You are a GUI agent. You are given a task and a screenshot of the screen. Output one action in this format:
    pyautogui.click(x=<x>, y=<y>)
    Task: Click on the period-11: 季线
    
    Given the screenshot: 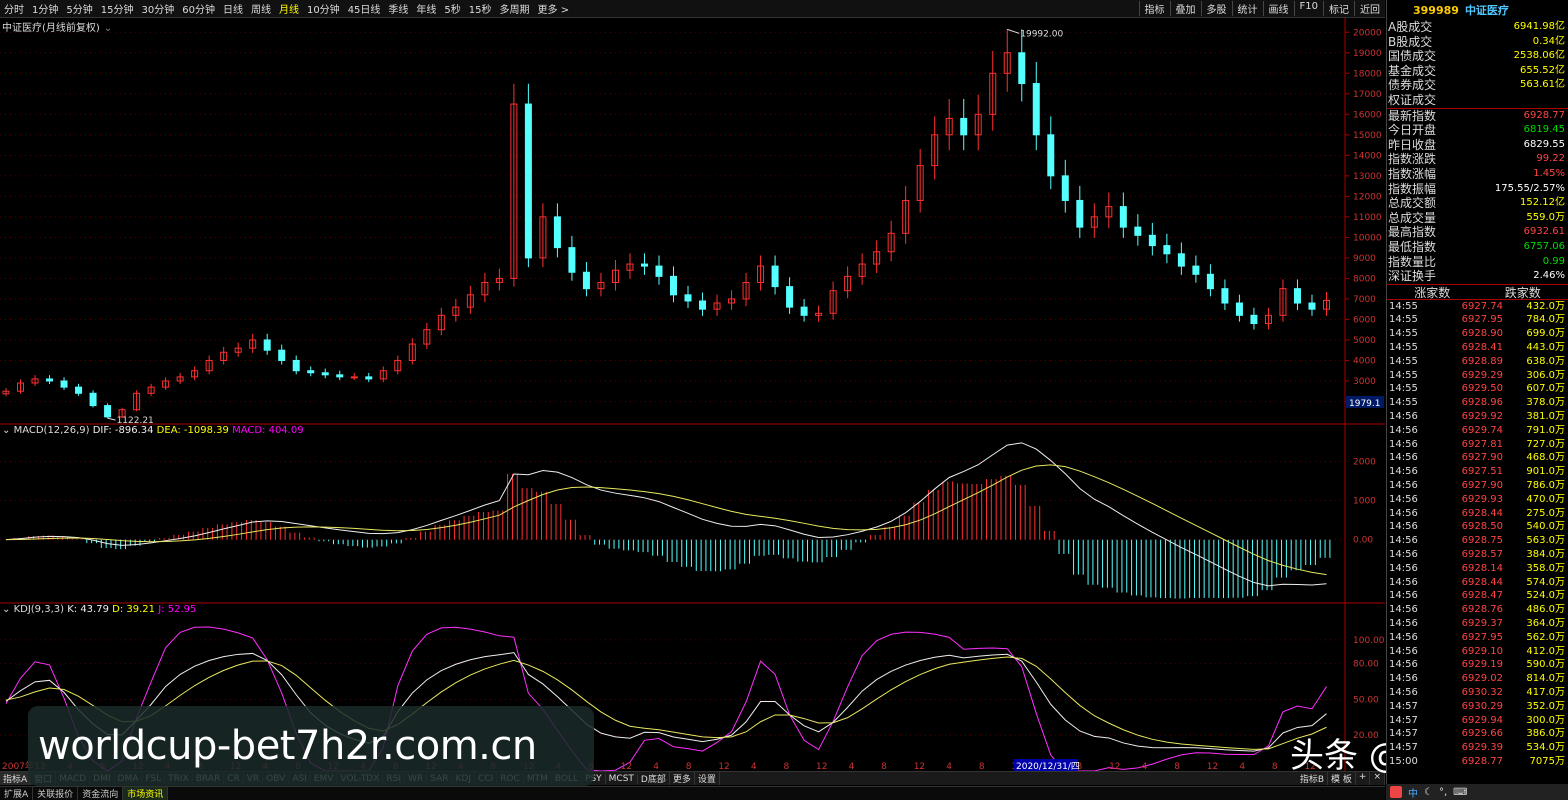 What is the action you would take?
    pyautogui.click(x=398, y=8)
    